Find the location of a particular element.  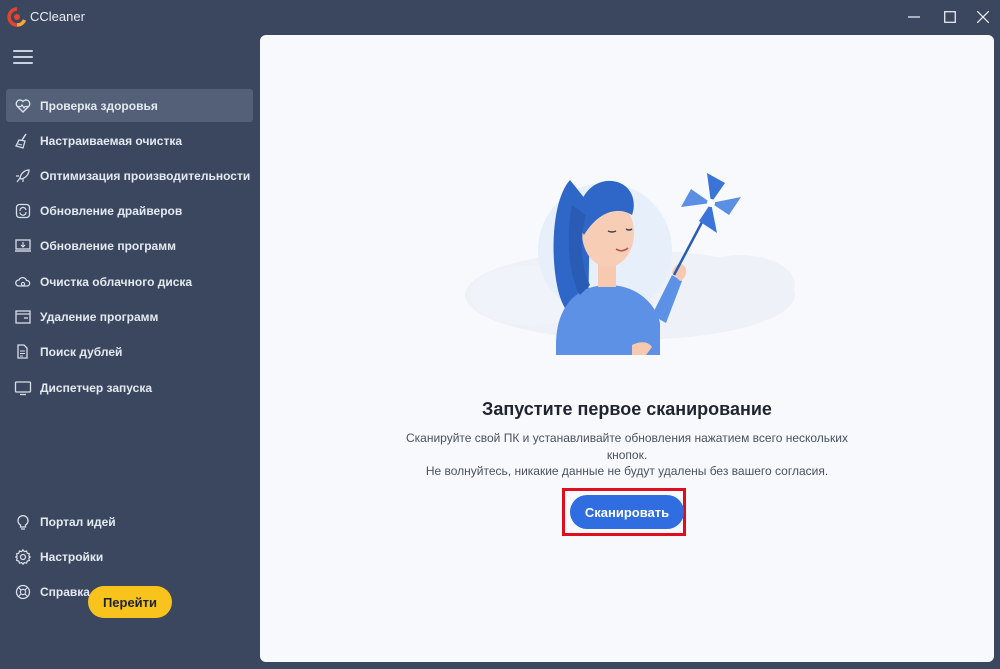

app-title: CCleaner is located at coordinates (57, 16).